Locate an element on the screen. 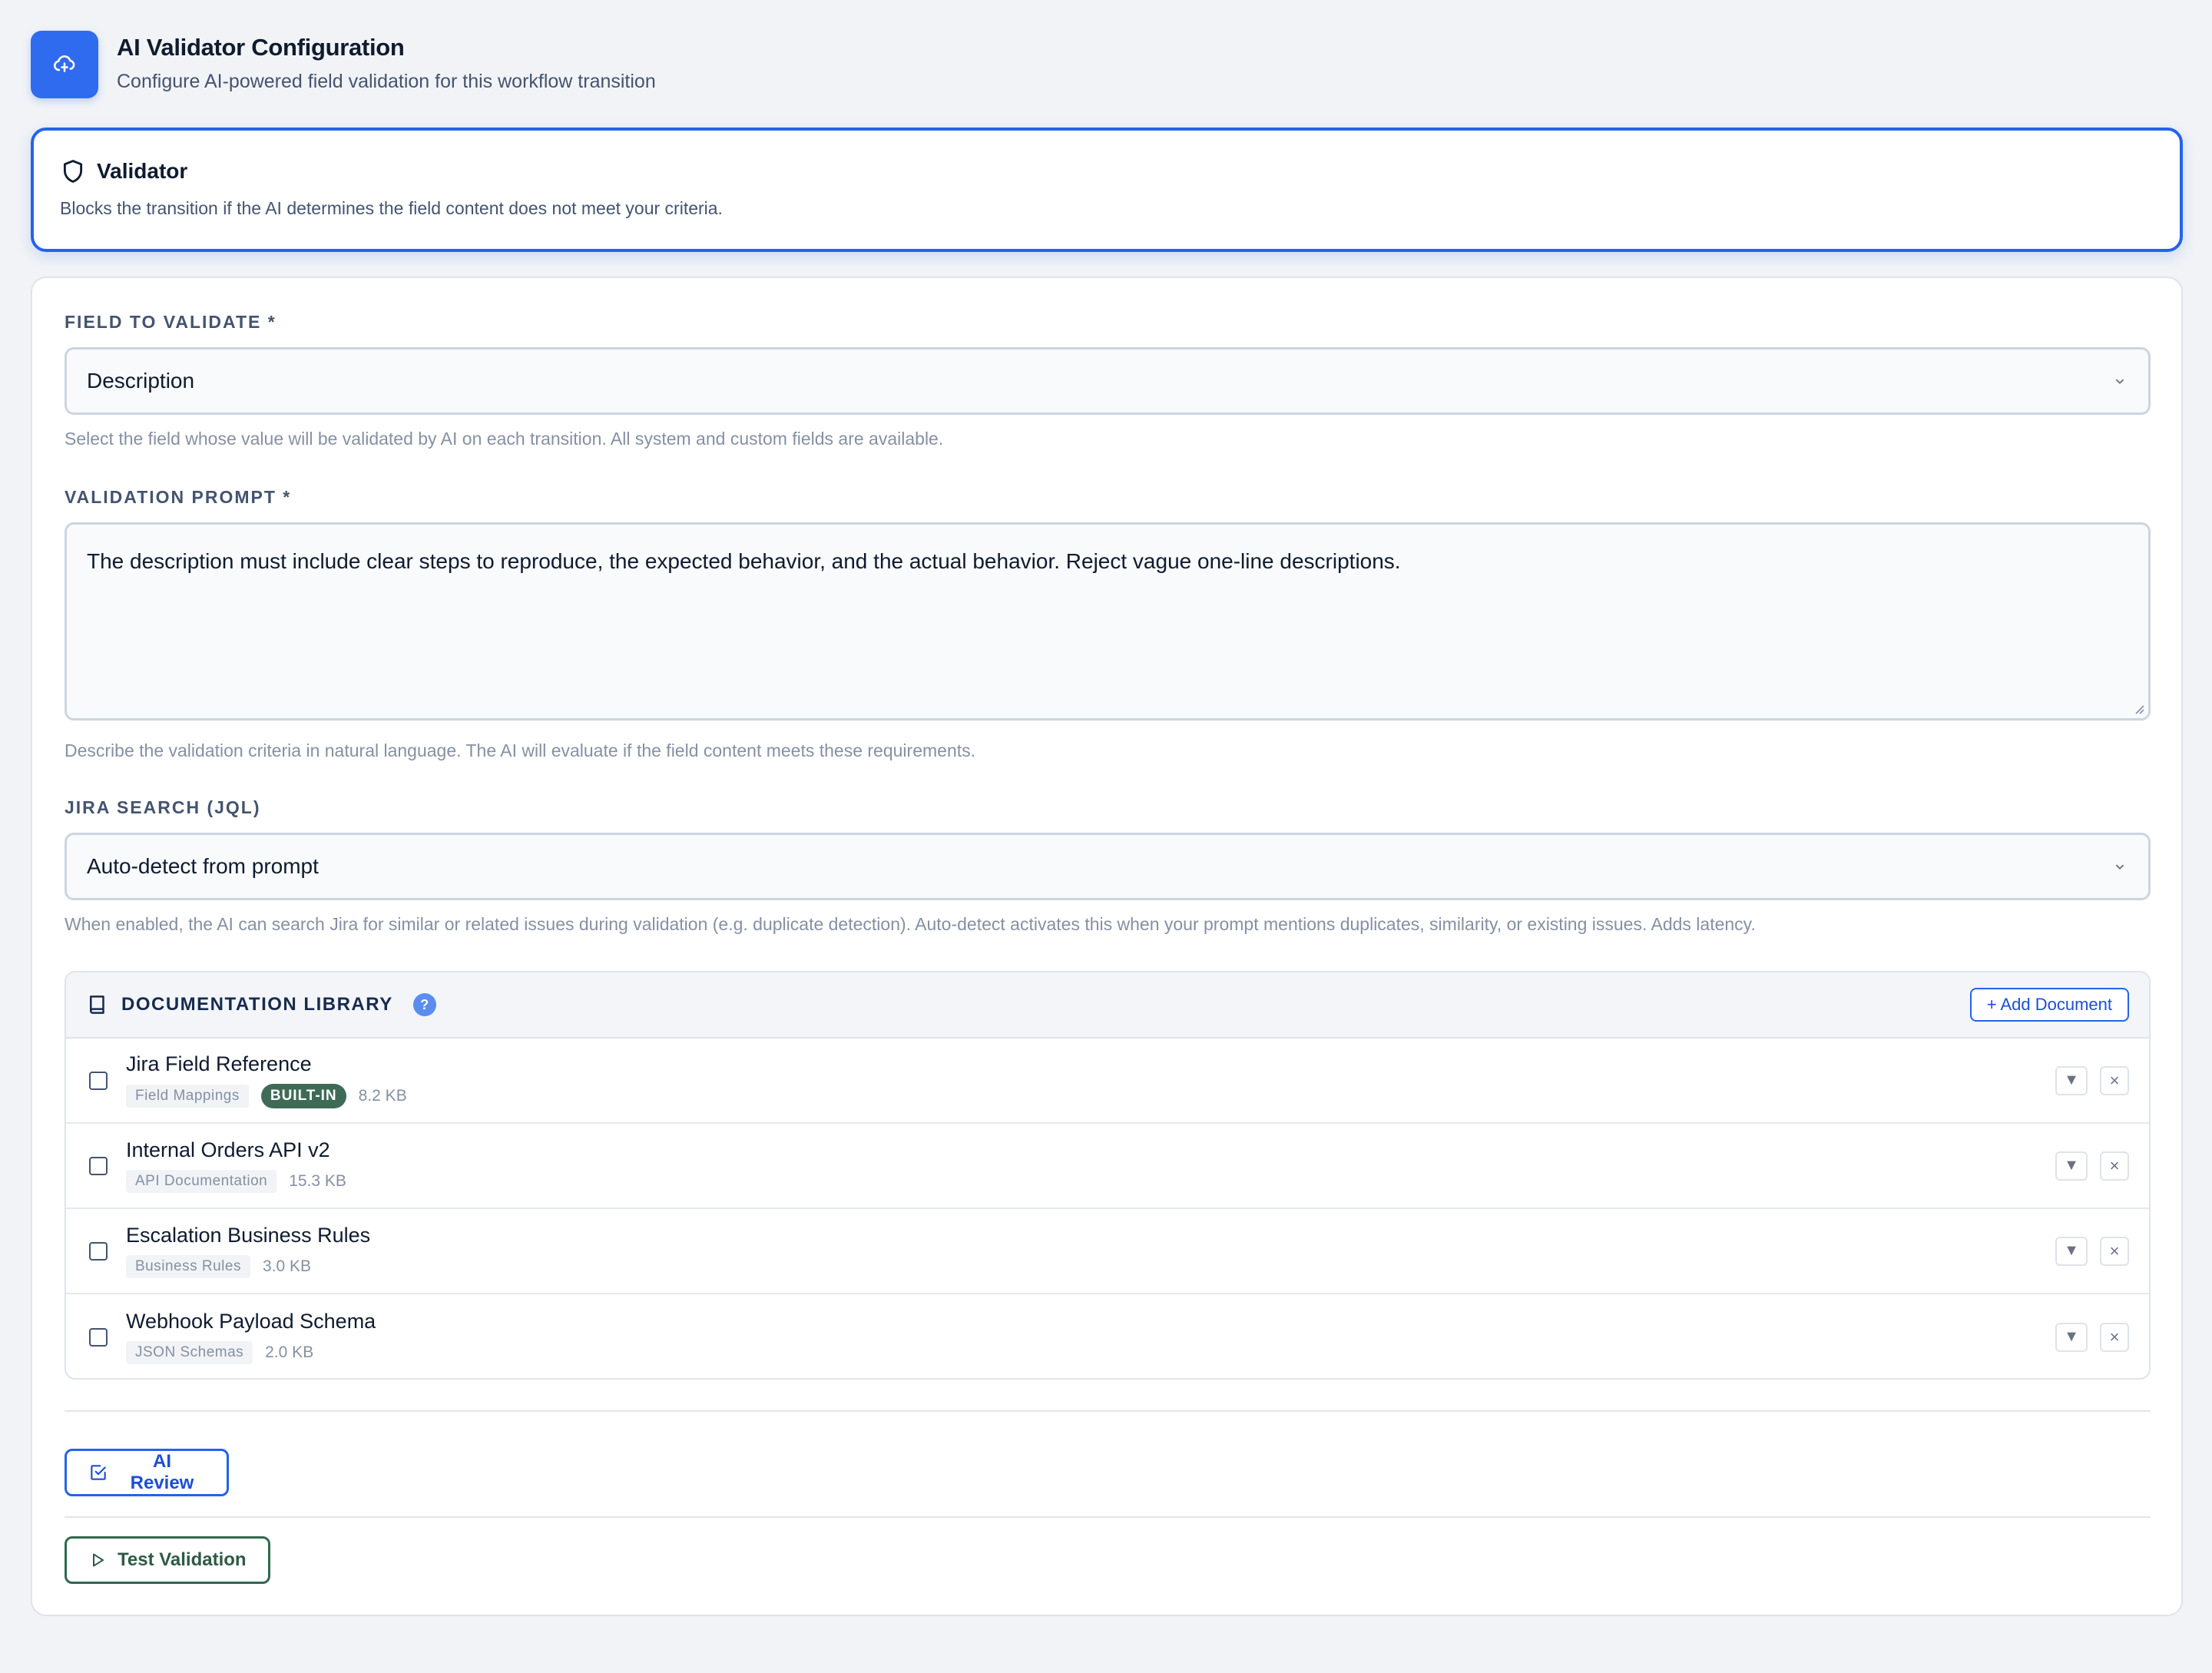 This screenshot has width=2212, height=1673. mode-title: Validator is located at coordinates (142, 171).